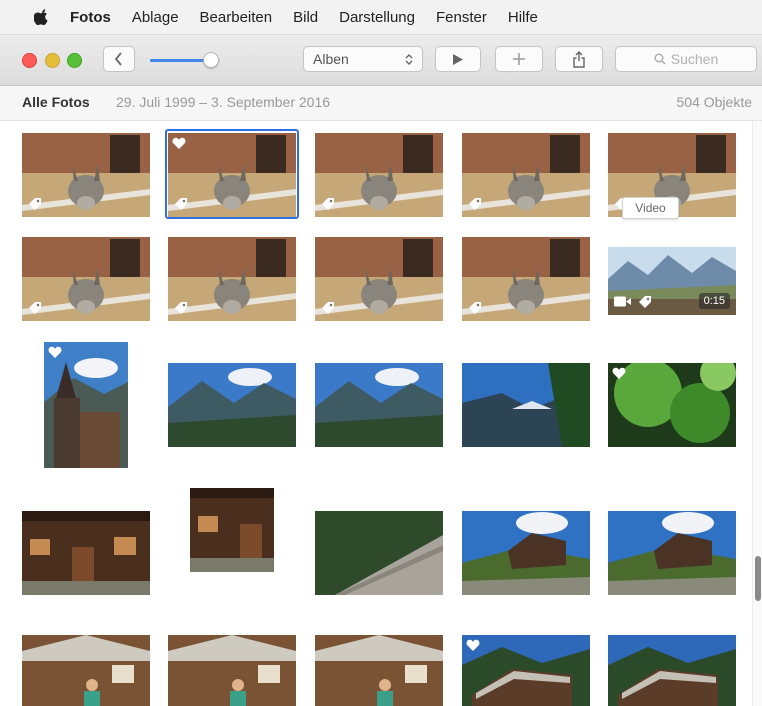  I want to click on video-tooltip: Video, so click(650, 208).